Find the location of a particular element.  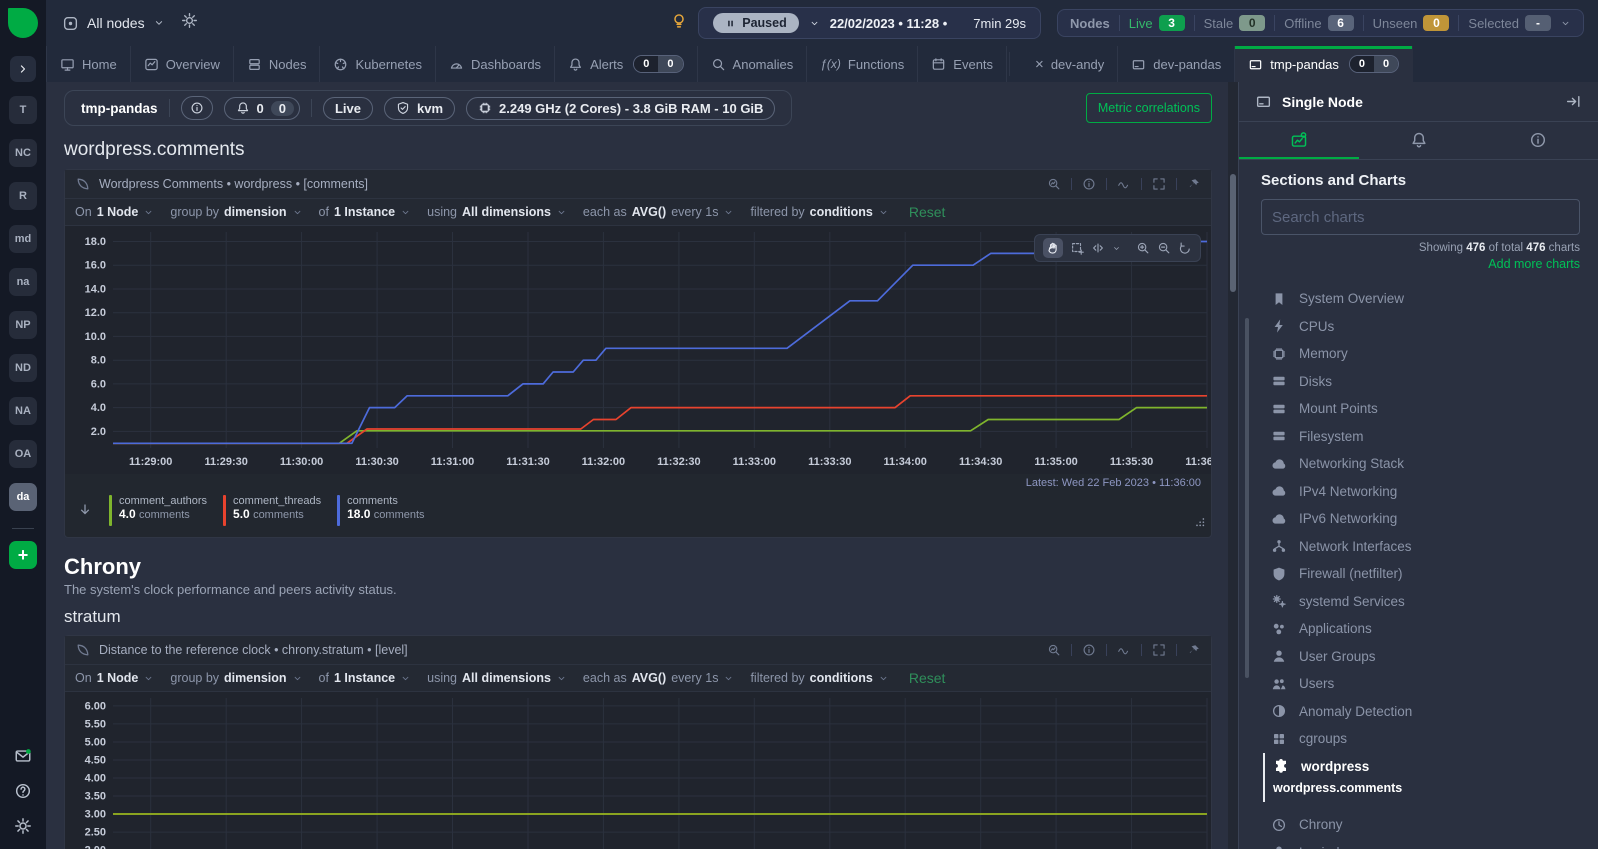

workspace-NC: NC is located at coordinates (23, 153).